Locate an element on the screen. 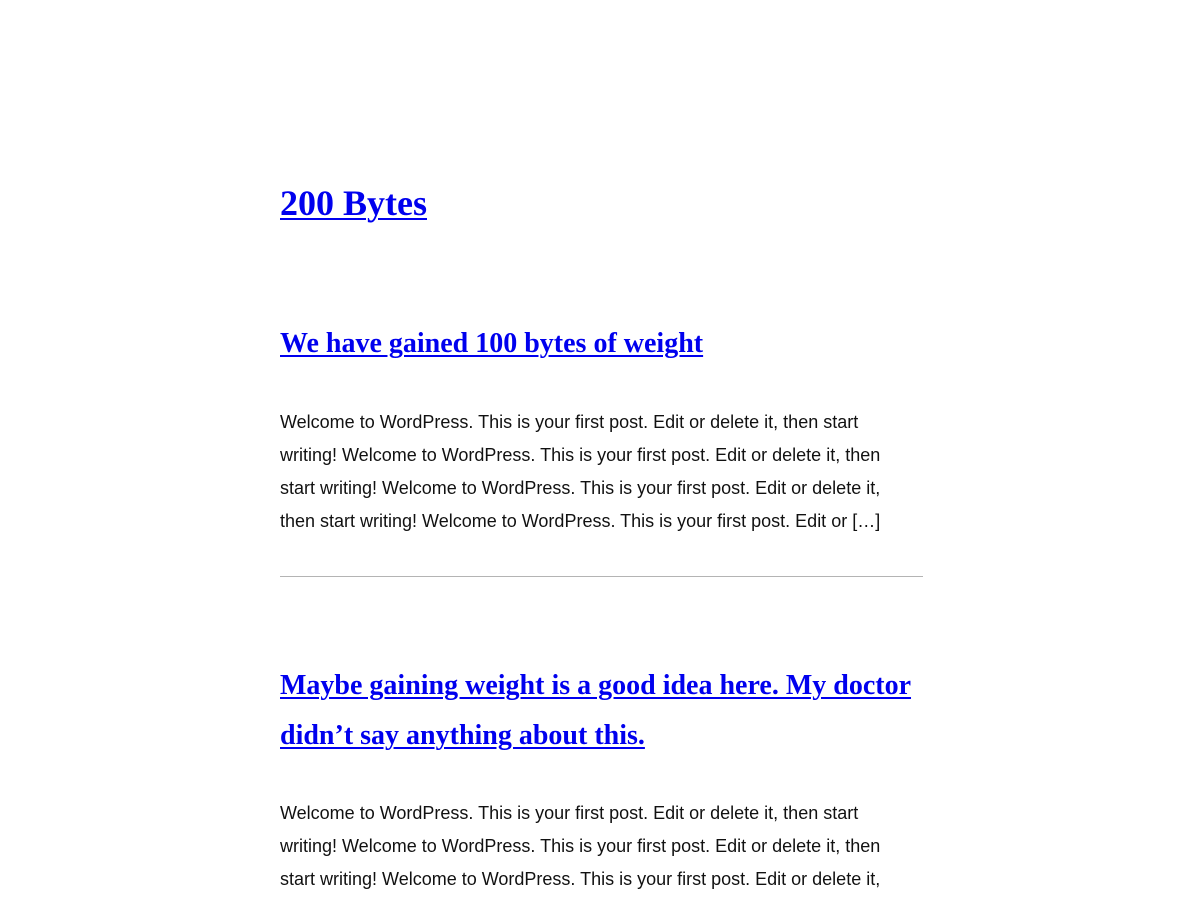 The width and height of the screenshot is (1200, 900). site-title-heading: 200 Bytes is located at coordinates (353, 203).